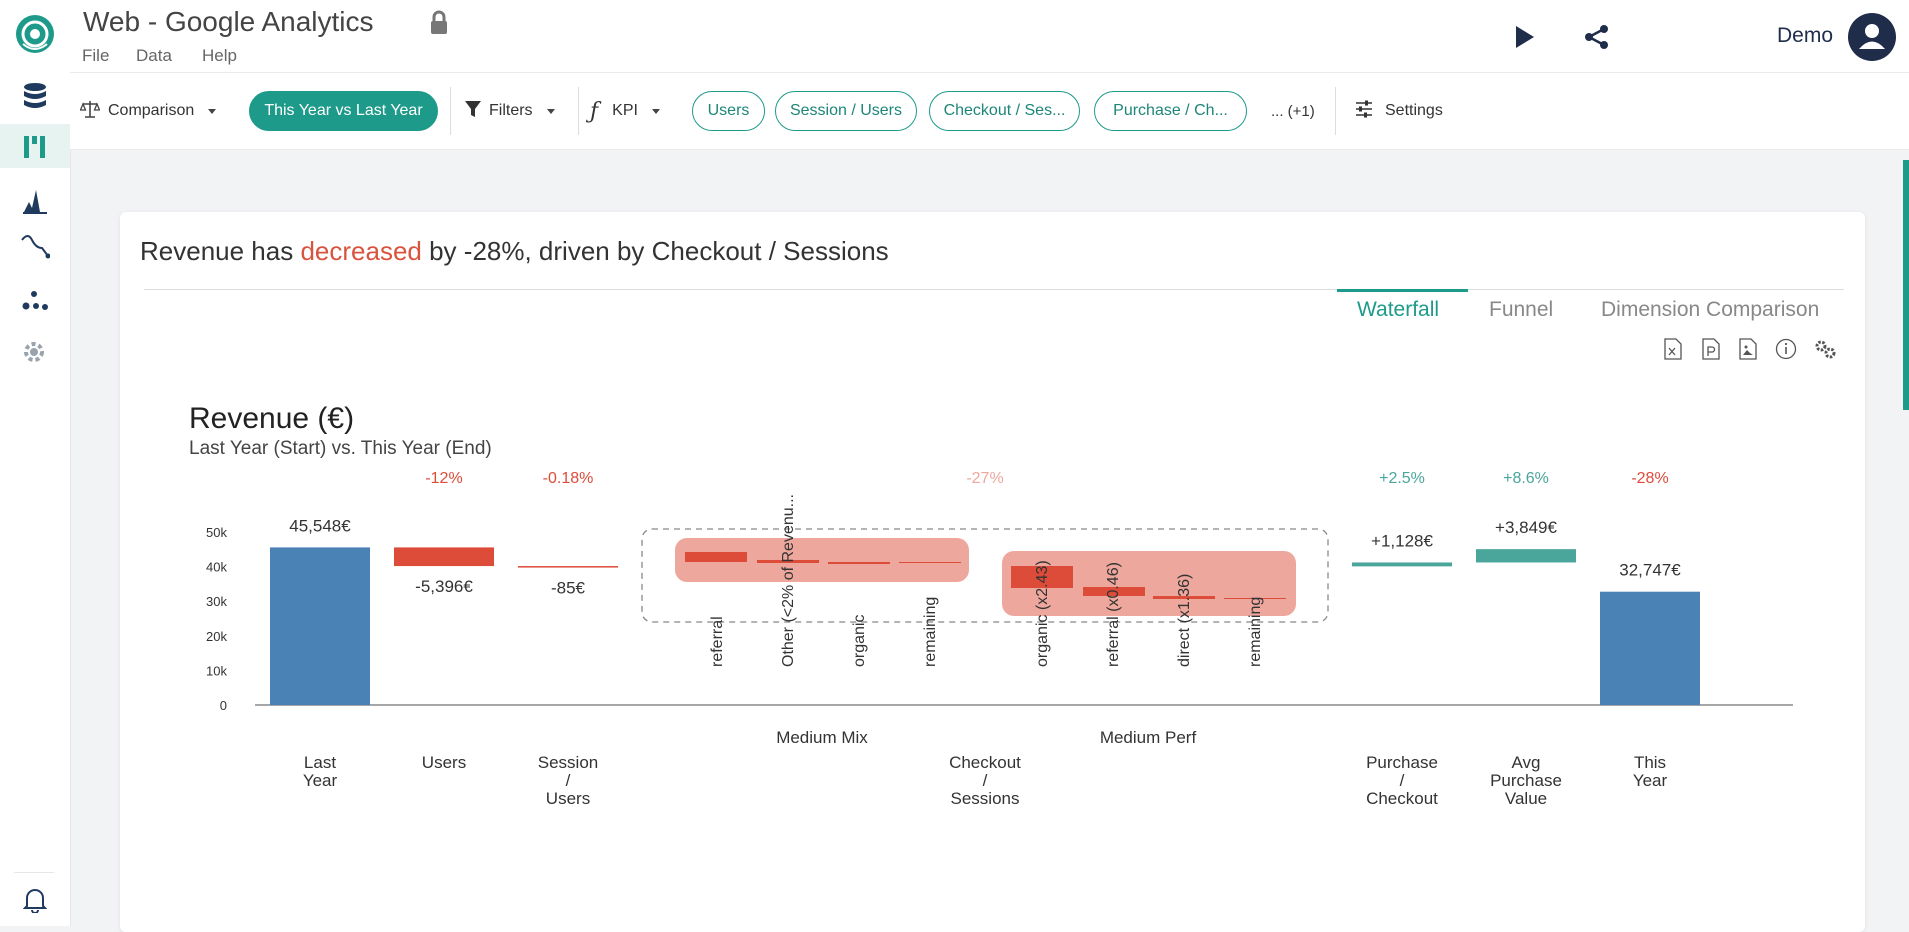 The width and height of the screenshot is (1909, 932). Describe the element at coordinates (1293, 111) in the screenshot. I see `kpi-more-button: ... (+1)` at that location.